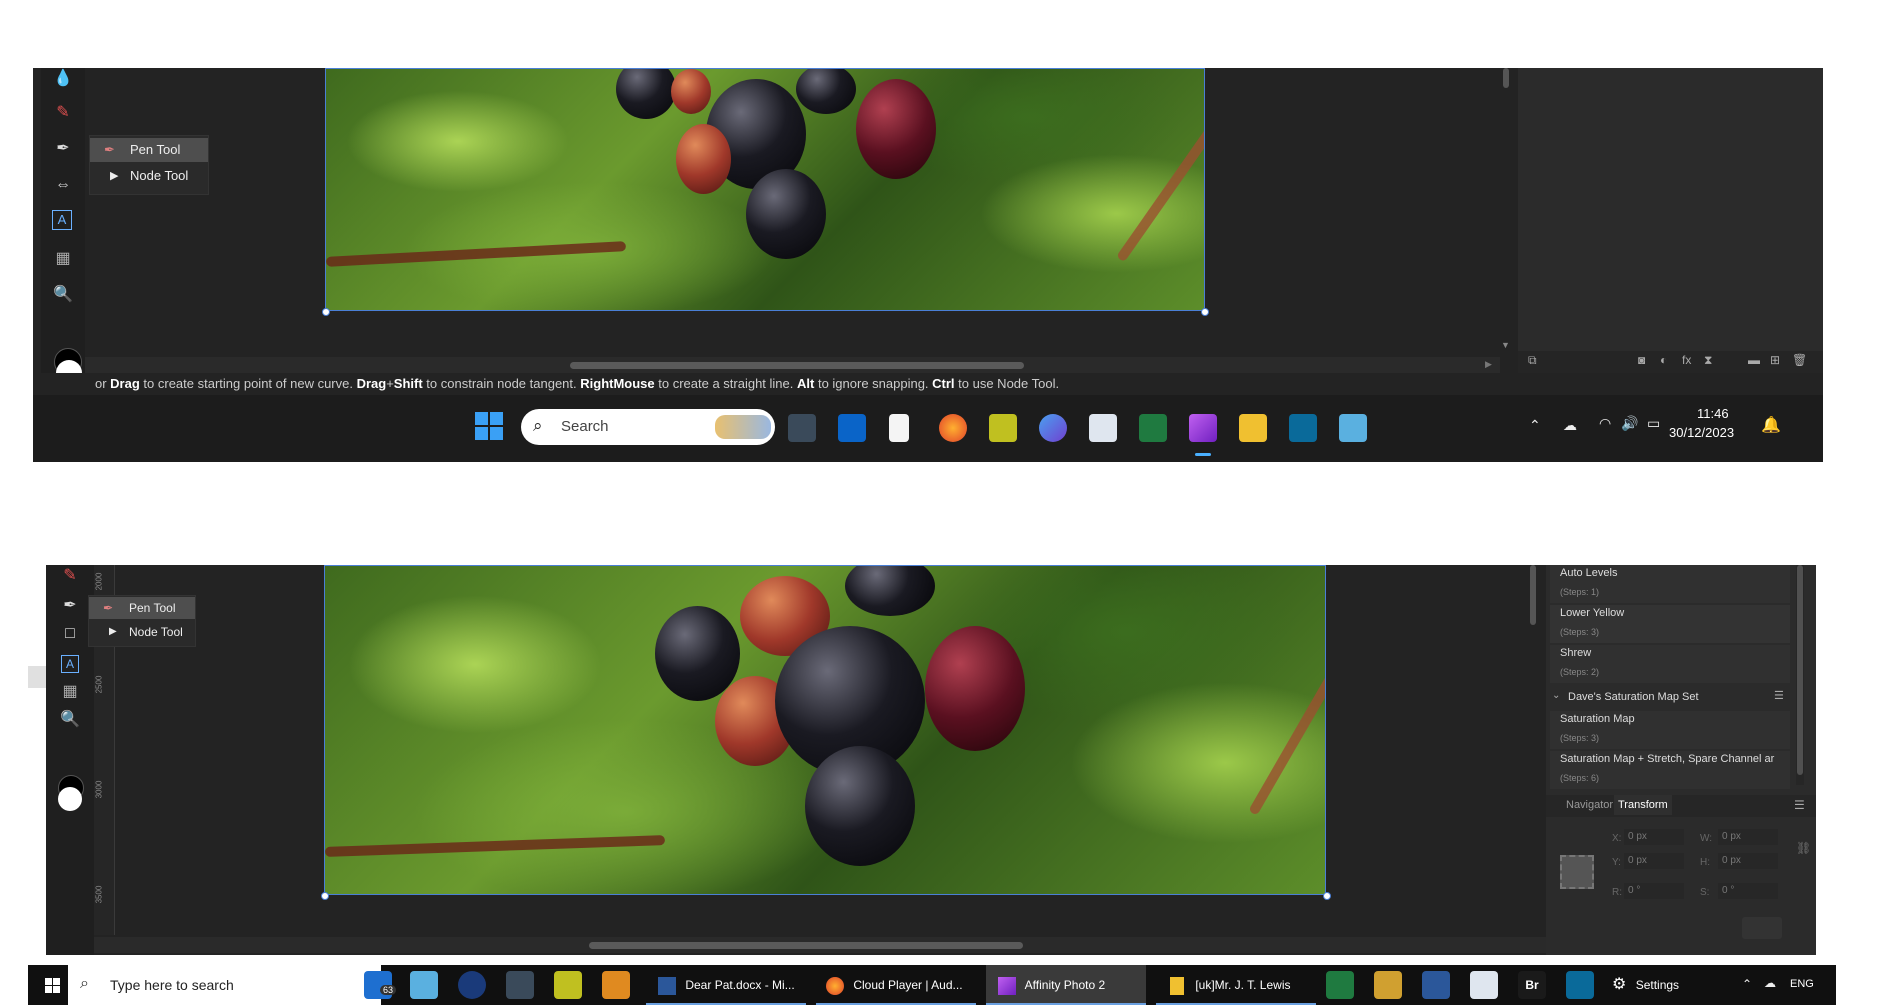 This screenshot has height=1005, width=1882. I want to click on add-layer-icon: ⊞, so click(1775, 360).